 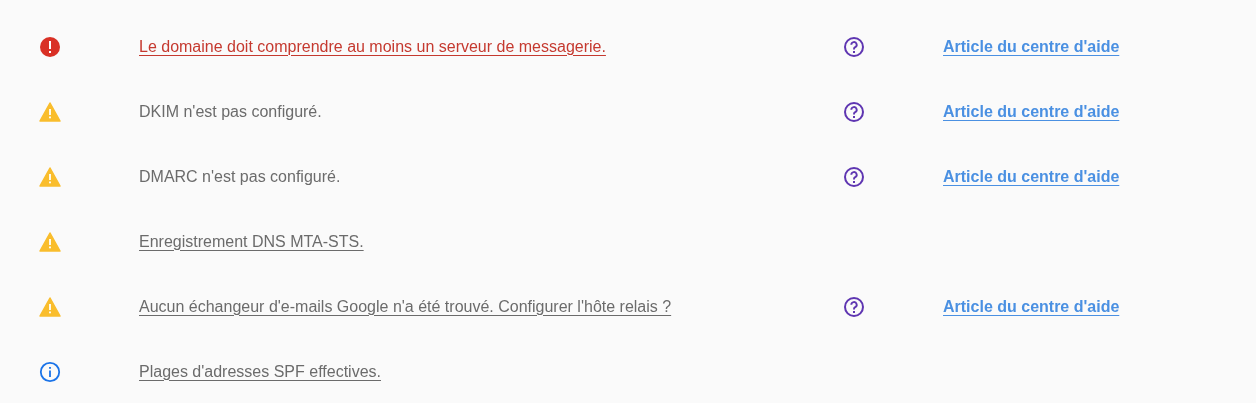 I want to click on issue-link: Le domaine doit comprendre au moins un serveur de messagerie., so click(x=372, y=46).